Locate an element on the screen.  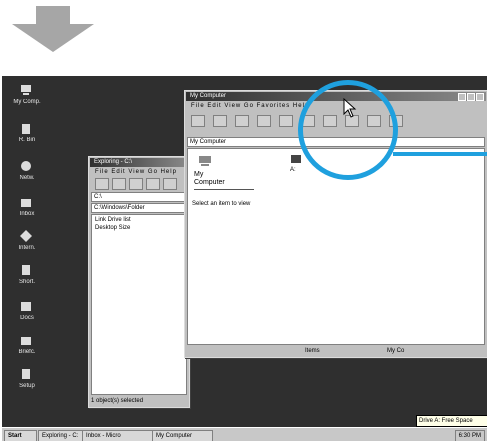
desktop-icon-label: Setup is located at coordinates (27, 386).